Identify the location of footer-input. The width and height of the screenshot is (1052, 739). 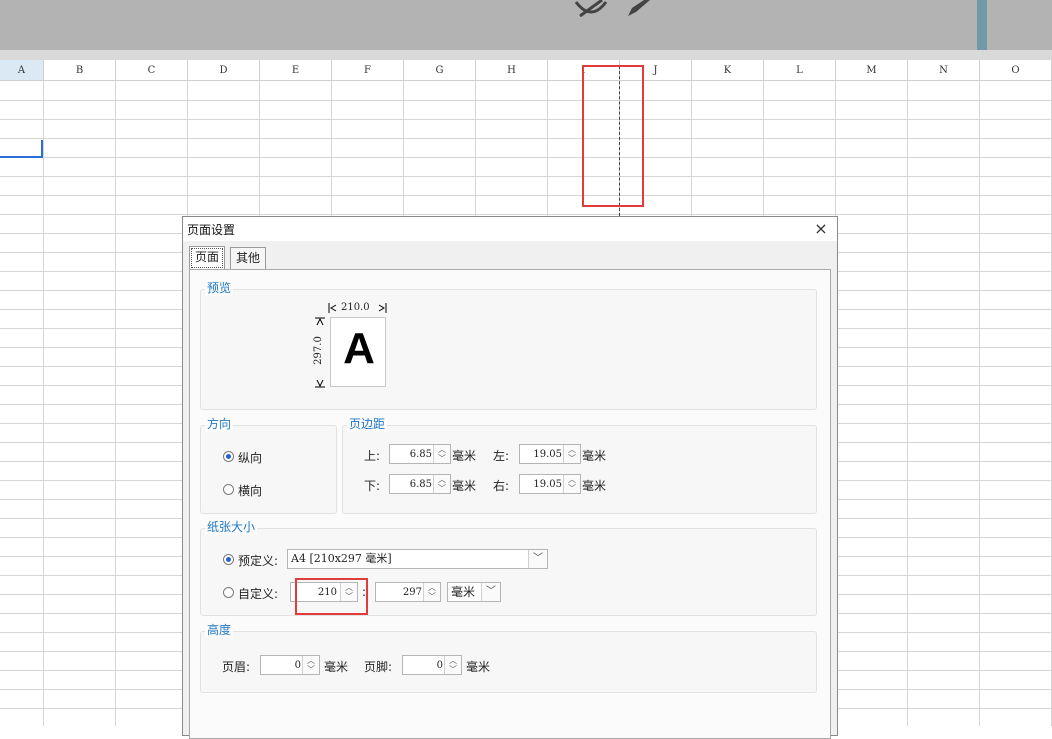
(424, 665).